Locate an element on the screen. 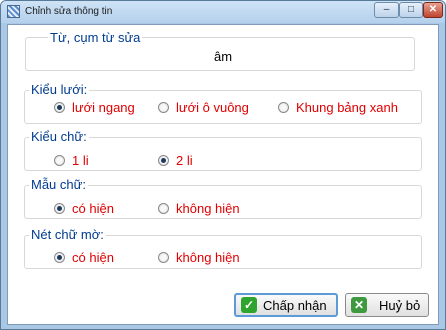 Image resolution: width=446 pixels, height=330 pixels. radio-grid-square: lưới ô vuông is located at coordinates (203, 107).